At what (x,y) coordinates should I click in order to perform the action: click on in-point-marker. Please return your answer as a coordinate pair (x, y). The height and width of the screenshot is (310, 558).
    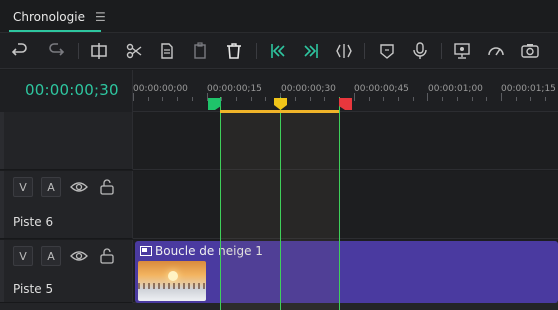
    Looking at the image, I should click on (214, 104).